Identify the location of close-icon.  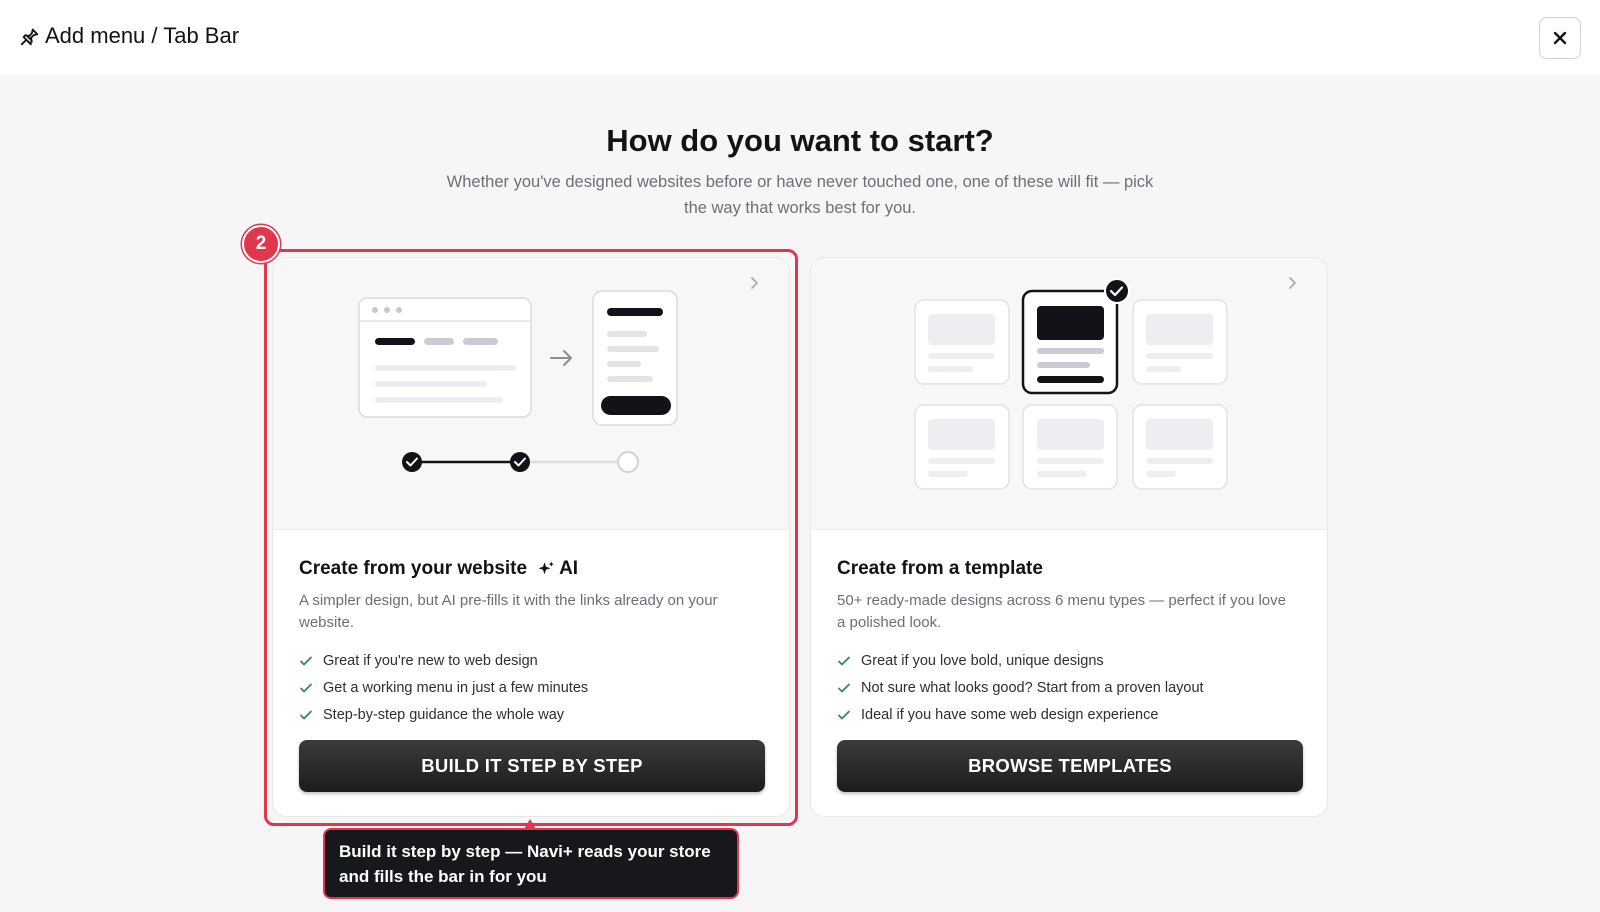
(1560, 38).